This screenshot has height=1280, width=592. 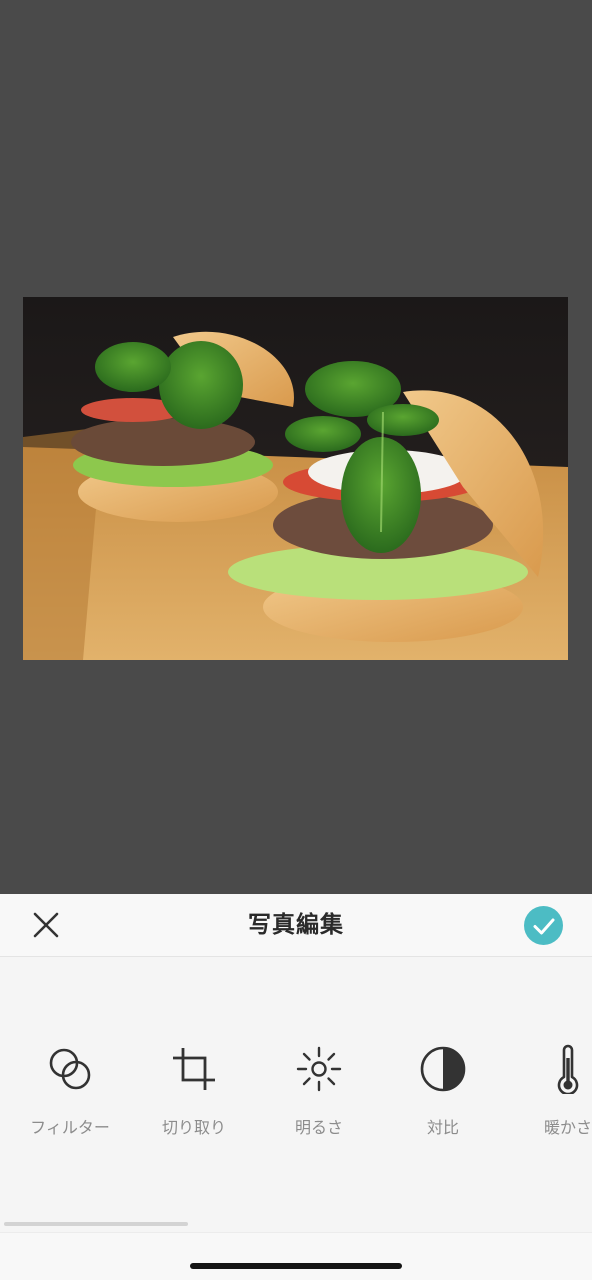 What do you see at coordinates (567, 1069) in the screenshot?
I see `thermometer-icon` at bounding box center [567, 1069].